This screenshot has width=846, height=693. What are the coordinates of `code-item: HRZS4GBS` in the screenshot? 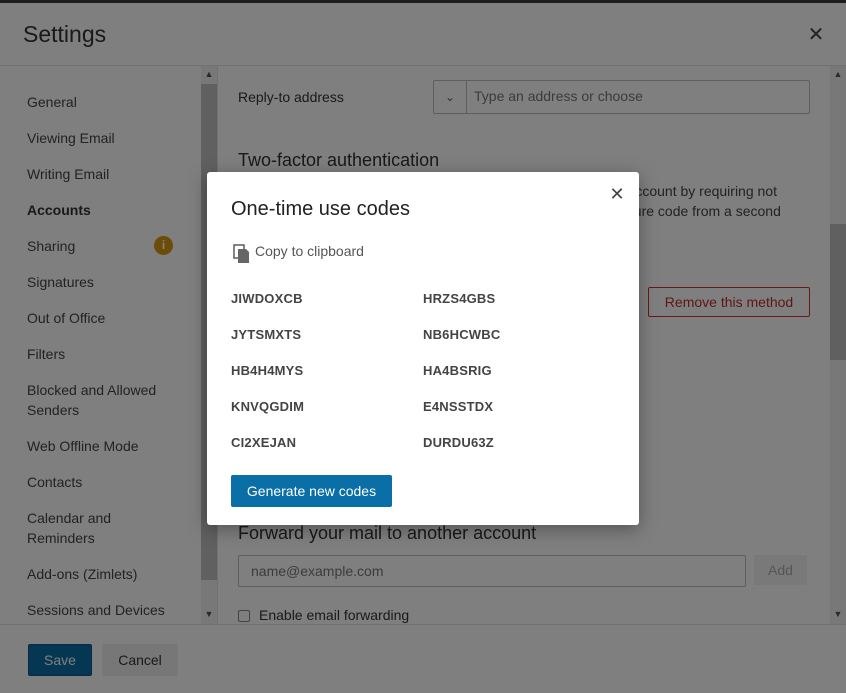 It's located at (459, 298).